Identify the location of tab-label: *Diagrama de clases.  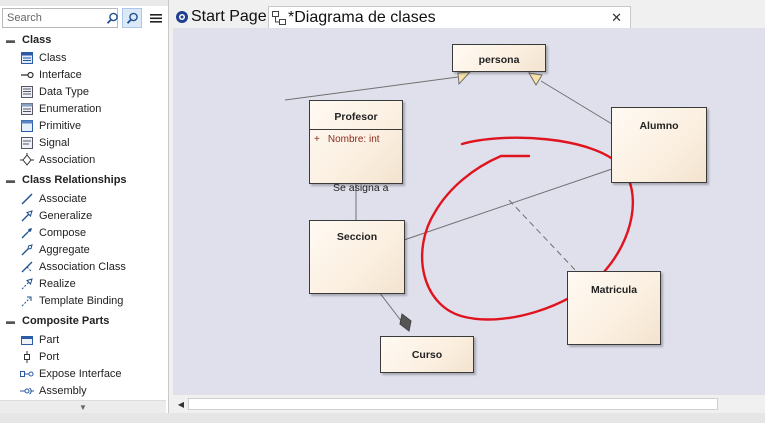
(362, 17).